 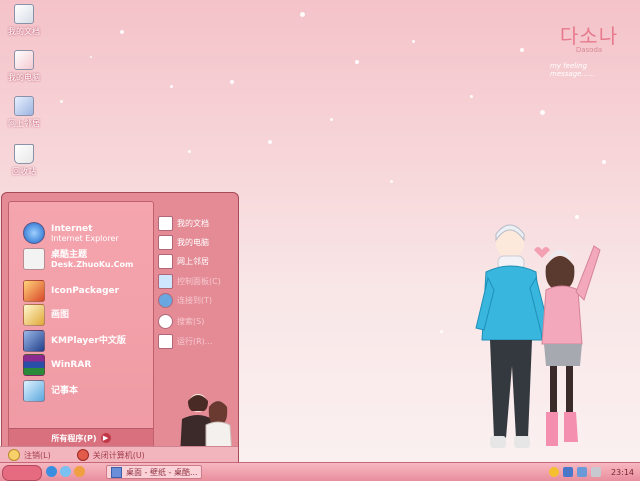 I want to click on start-item-title: 画图, so click(x=60, y=315).